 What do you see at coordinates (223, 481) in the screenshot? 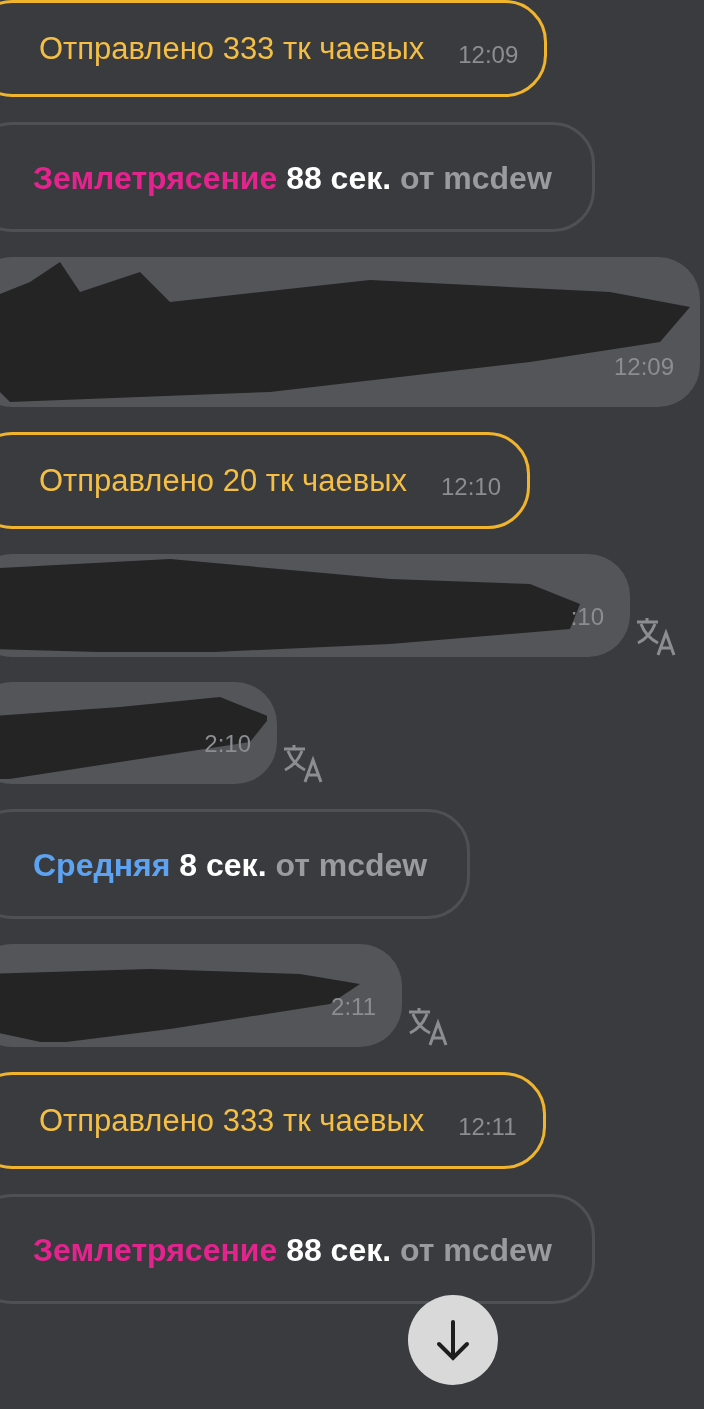
I see `tip-text: Отправлено 20 тк чаевых` at bounding box center [223, 481].